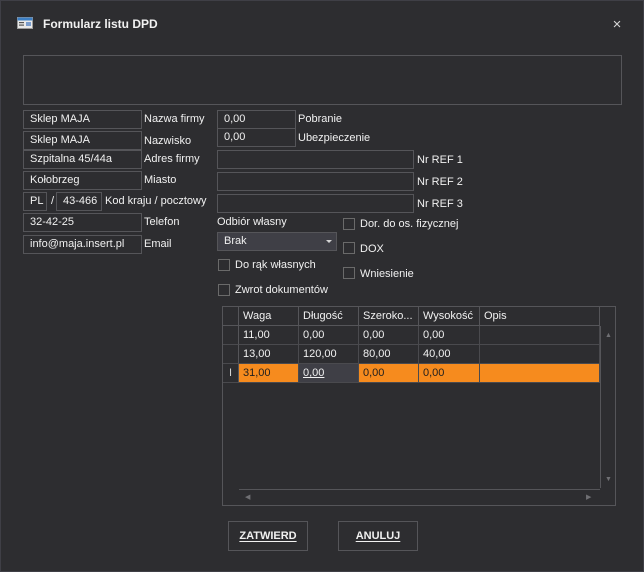 The image size is (644, 572). I want to click on table-cell: 31,00, so click(269, 373).